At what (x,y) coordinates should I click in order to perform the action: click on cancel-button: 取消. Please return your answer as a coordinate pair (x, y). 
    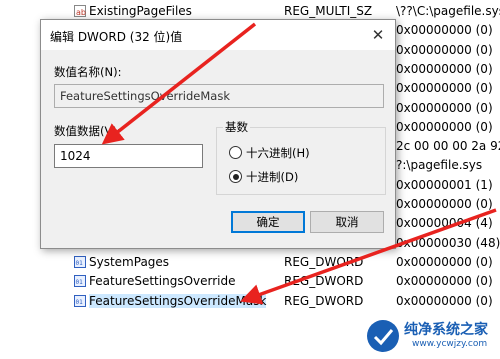
    Looking at the image, I should click on (347, 222).